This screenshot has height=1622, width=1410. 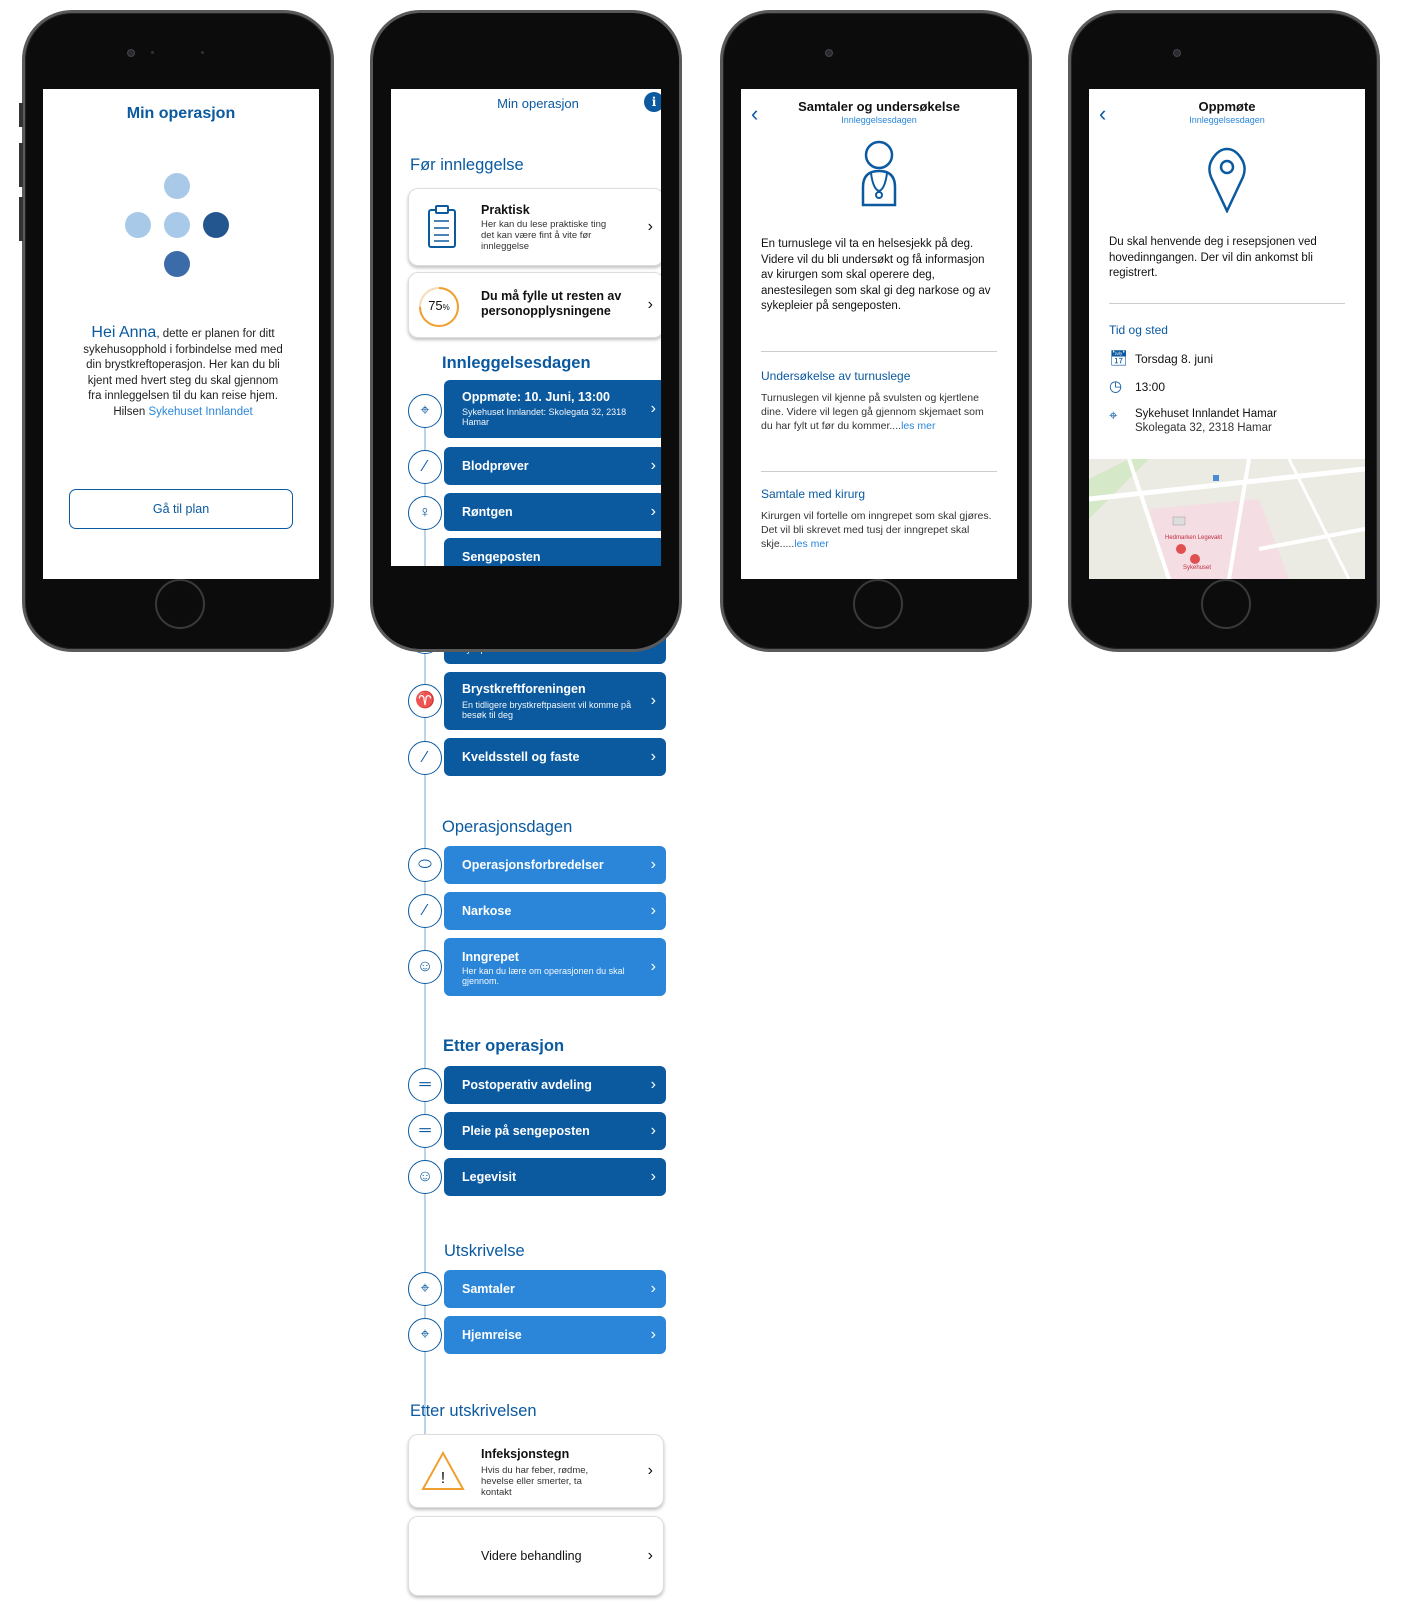 What do you see at coordinates (200, 412) in the screenshot?
I see `hospital-link: Sykehuset Innlandet` at bounding box center [200, 412].